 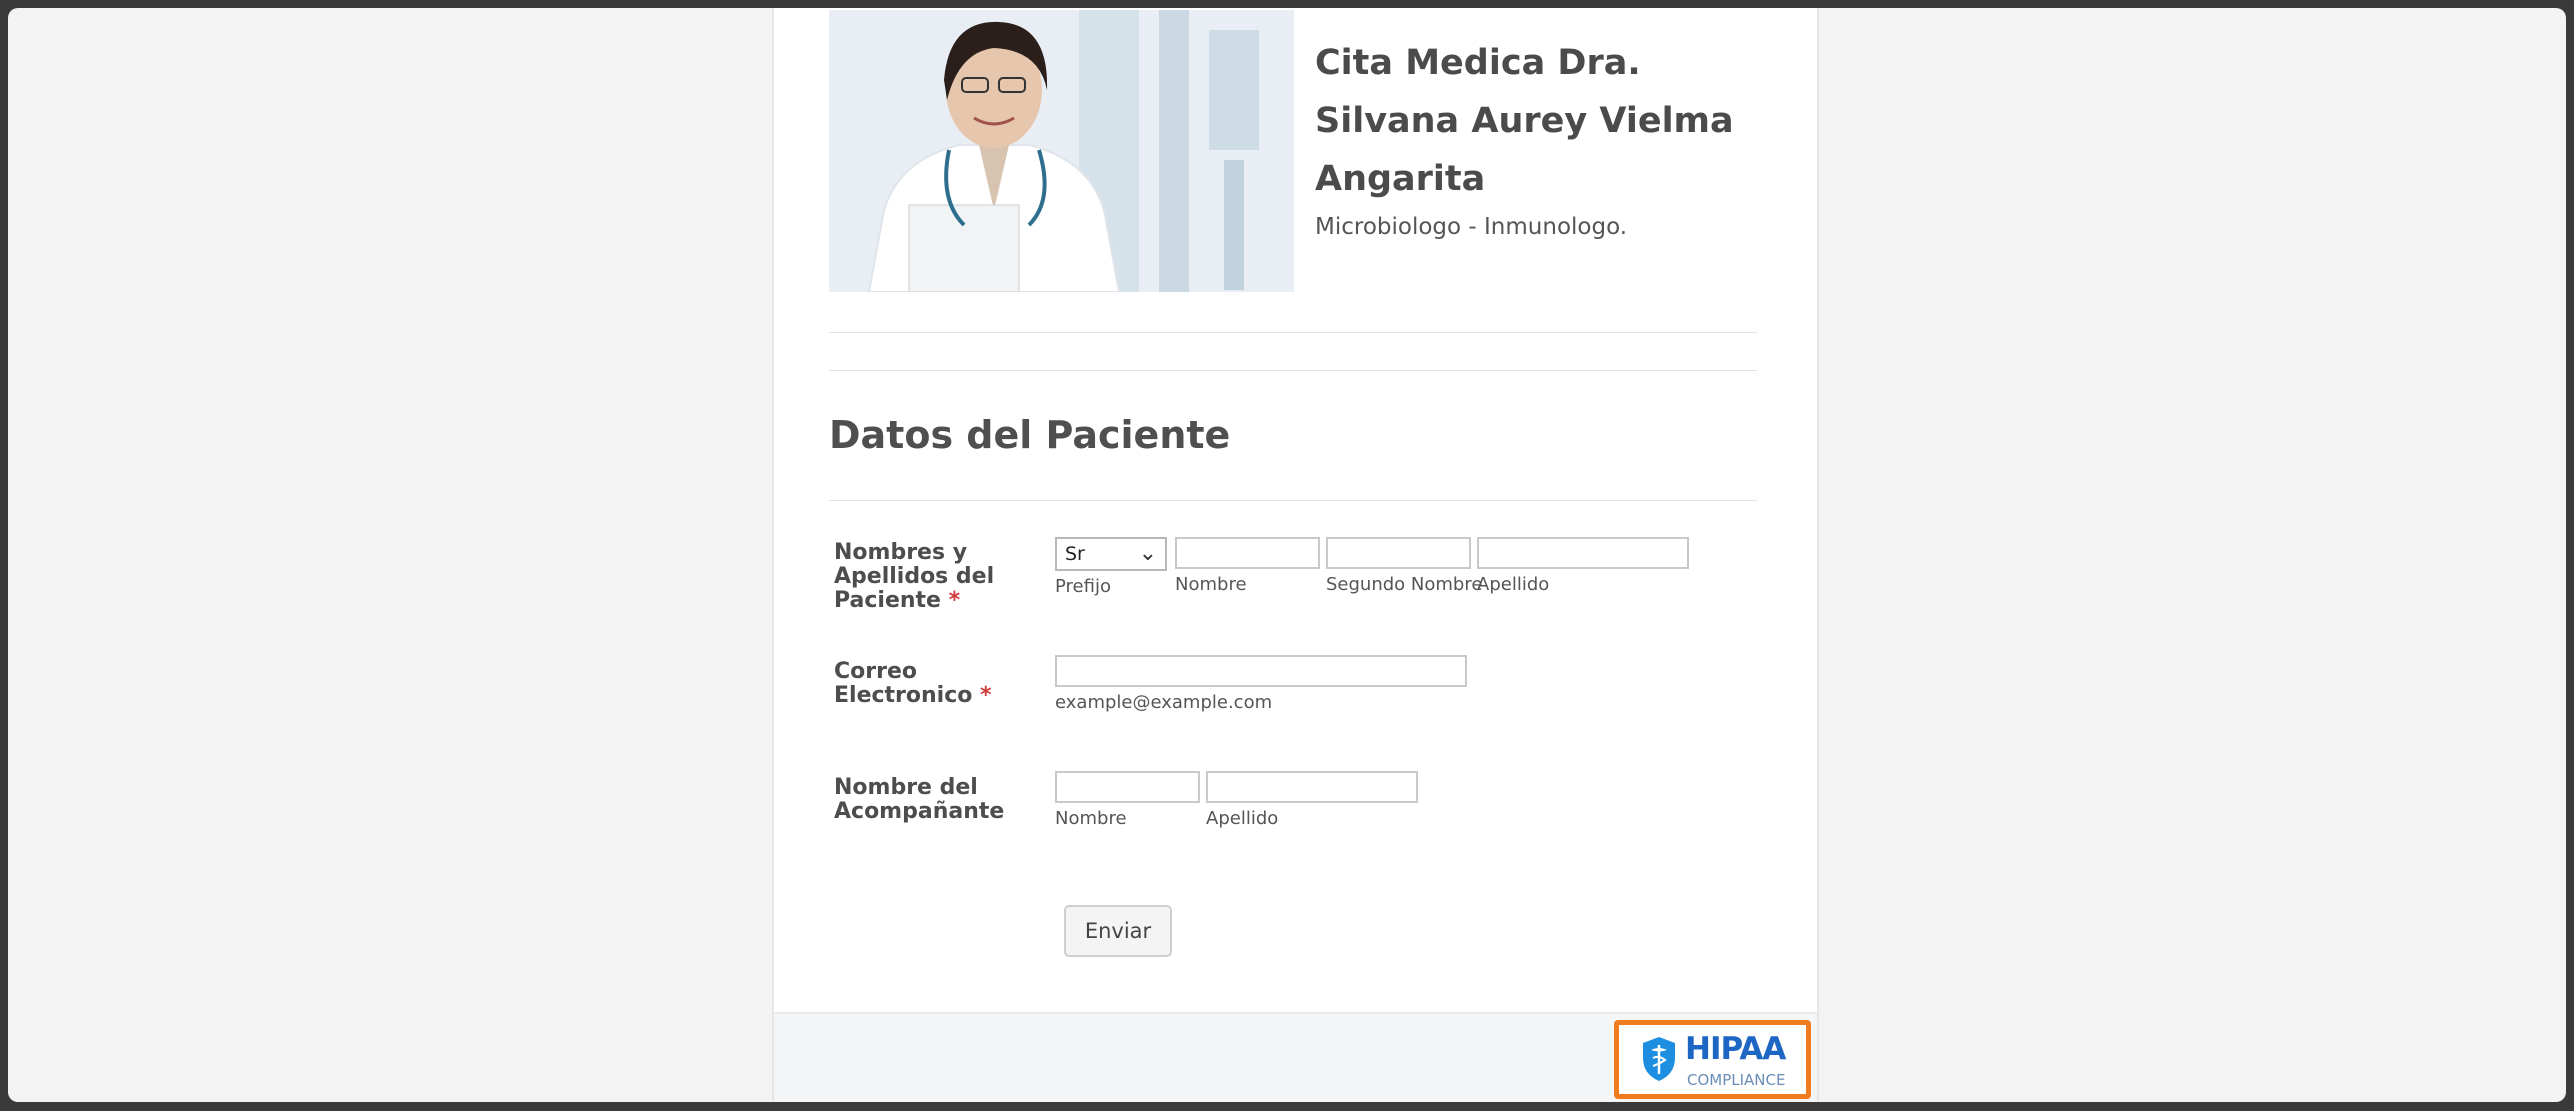 I want to click on prefix-select: Sr ⌄, so click(x=1111, y=554).